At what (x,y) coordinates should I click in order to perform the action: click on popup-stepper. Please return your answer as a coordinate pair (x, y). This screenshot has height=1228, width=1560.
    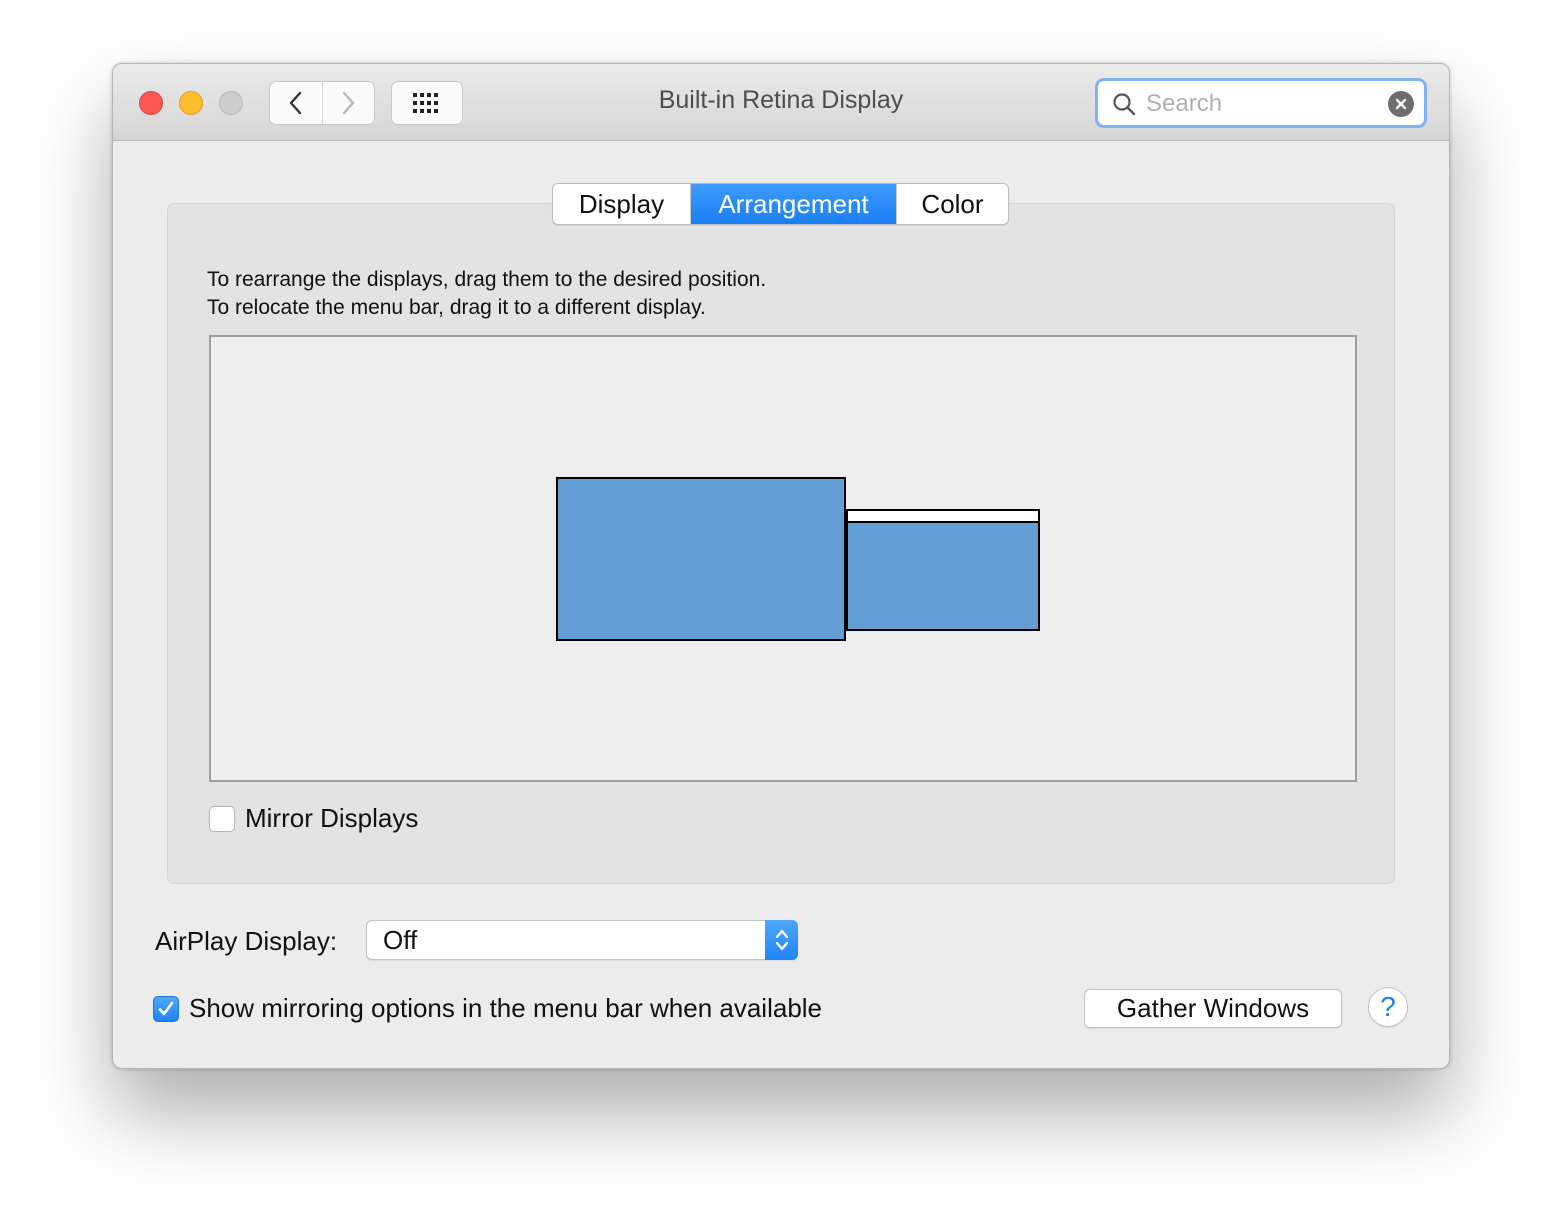
    Looking at the image, I should click on (781, 940).